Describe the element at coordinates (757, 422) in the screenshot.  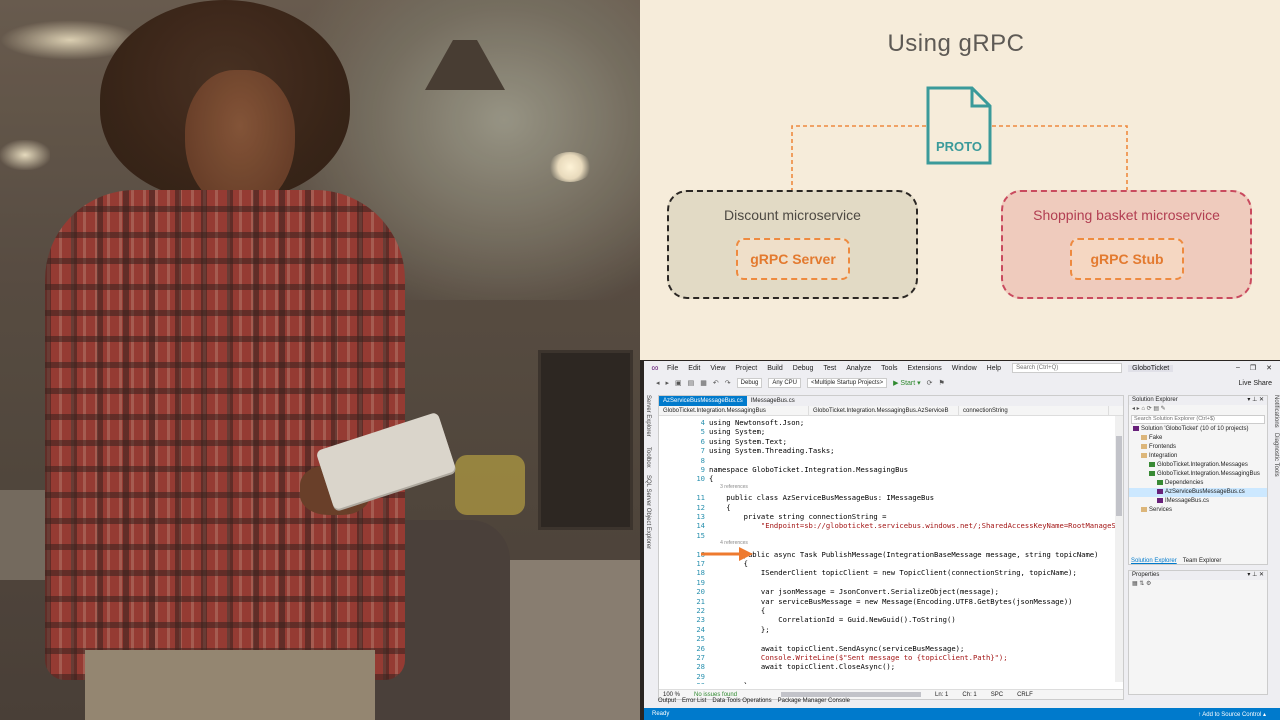
I see `code-text: using Newtonsoft.Json;` at that location.